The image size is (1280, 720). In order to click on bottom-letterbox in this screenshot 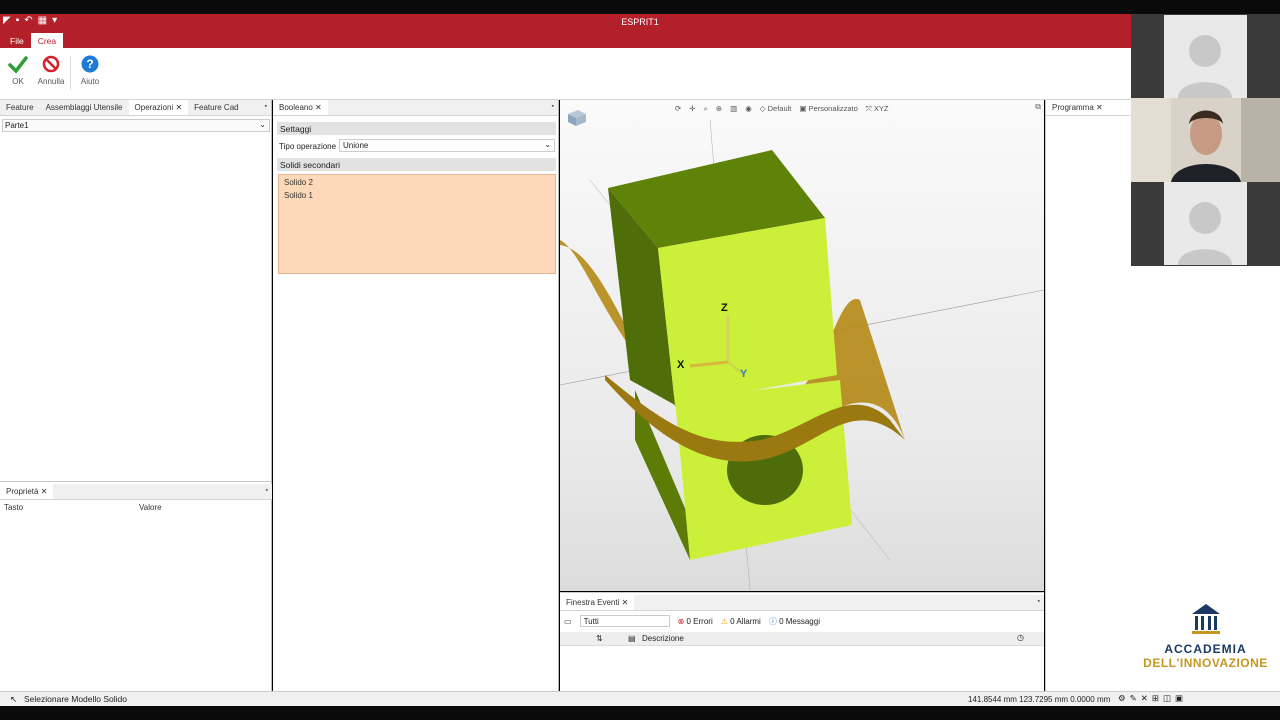, I will do `click(640, 713)`.